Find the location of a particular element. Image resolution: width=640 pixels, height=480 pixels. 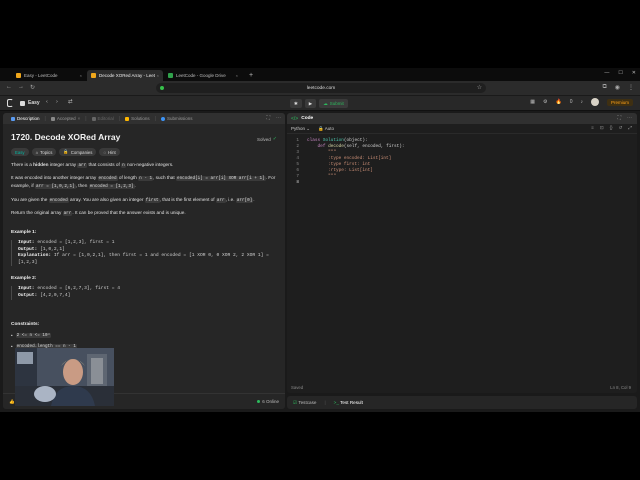

value: [1,0,2,1] is located at coordinates (52, 249).